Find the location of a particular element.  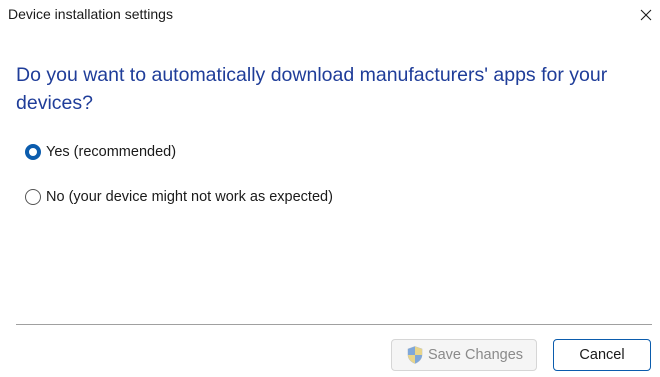

close-button is located at coordinates (646, 15).